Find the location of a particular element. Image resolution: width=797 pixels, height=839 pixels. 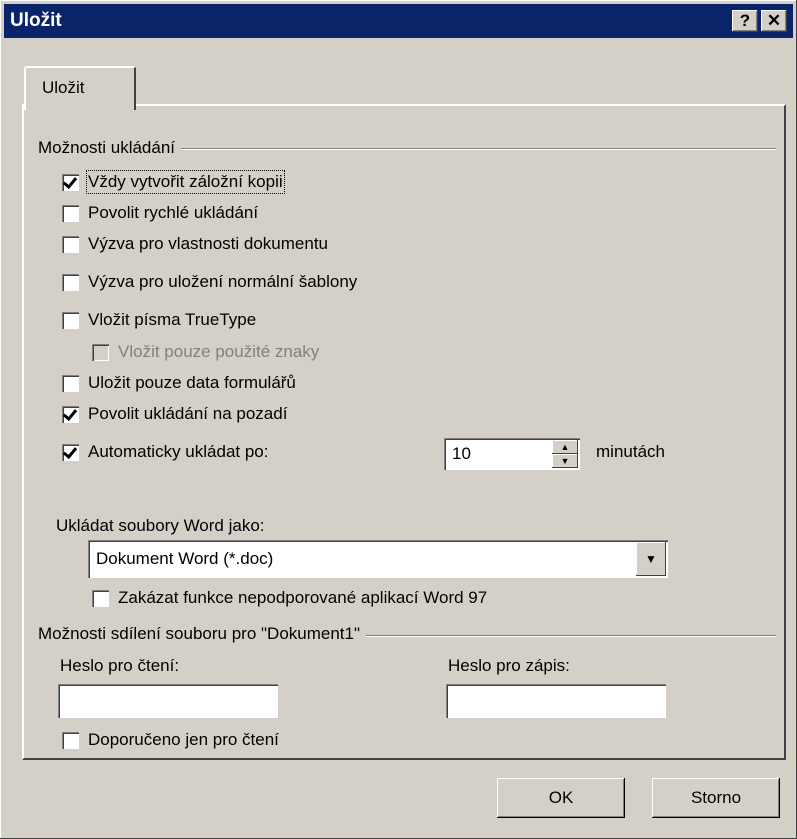

dialog-title: Uložit is located at coordinates (36, 20).